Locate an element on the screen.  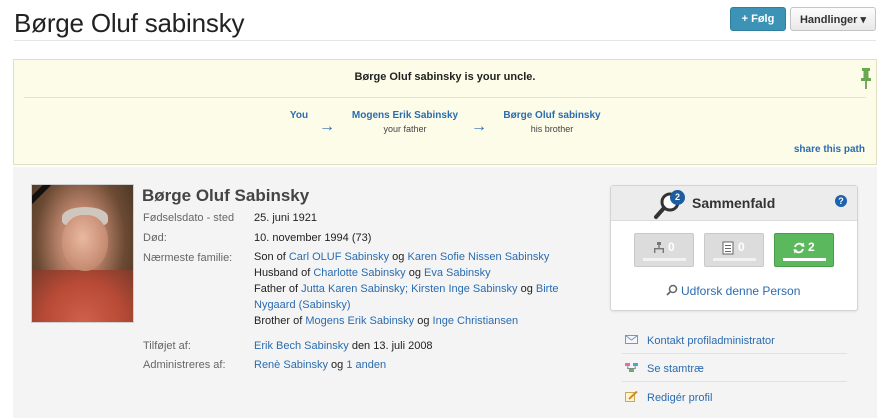
actions-dropdown-button: Handlinger ▾ is located at coordinates (833, 19).